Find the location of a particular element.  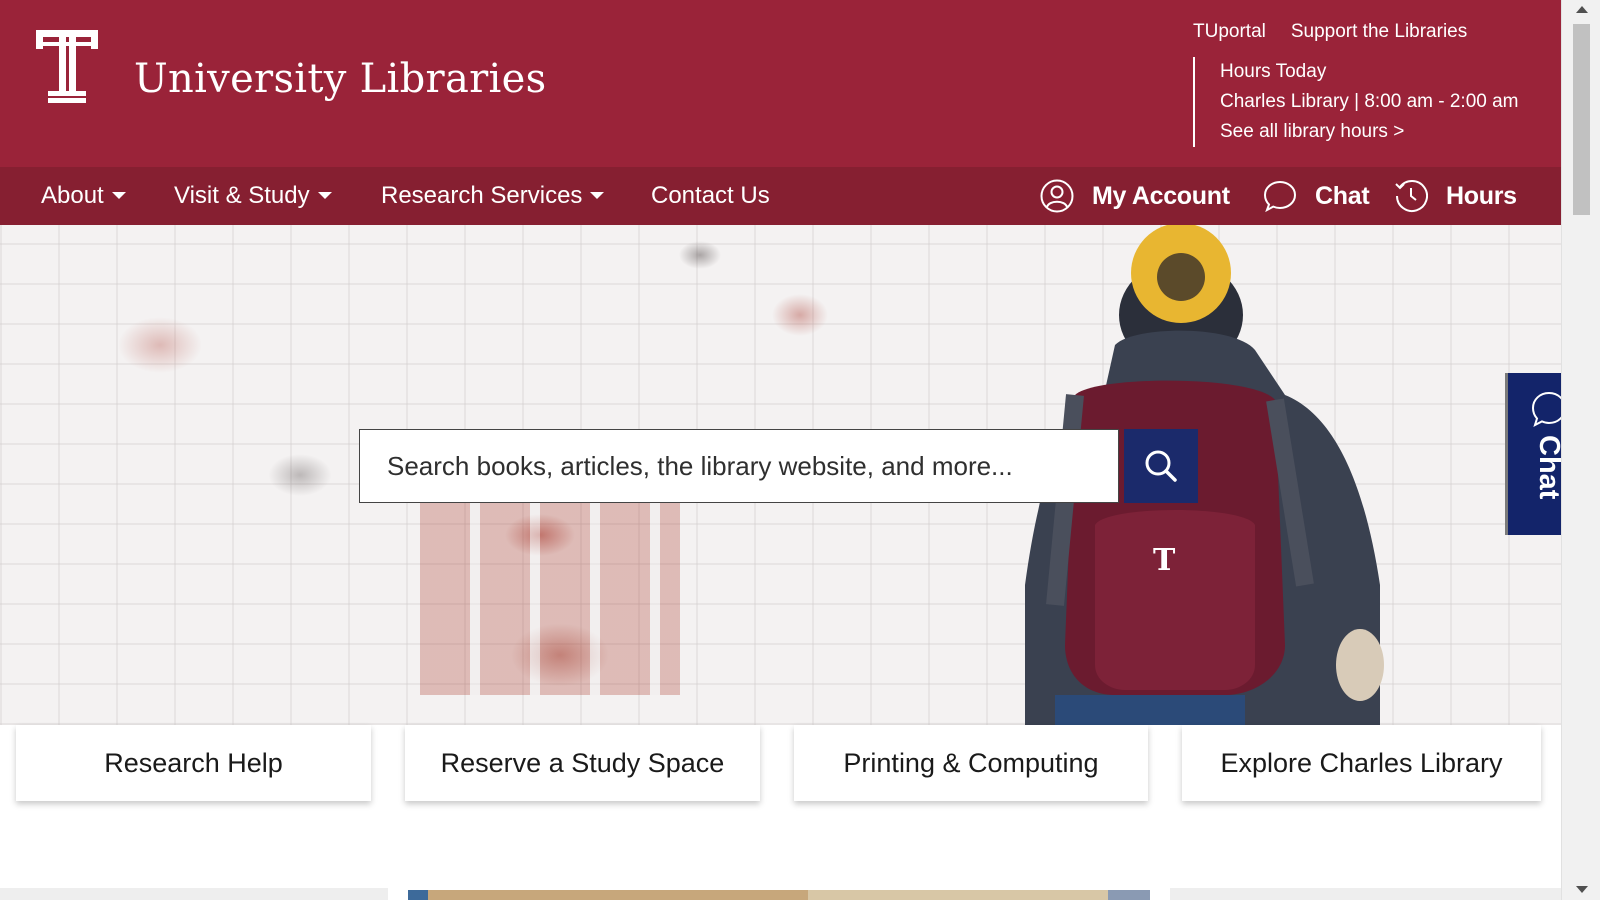

nav-item-research-services: Research Services is located at coordinates (493, 196).